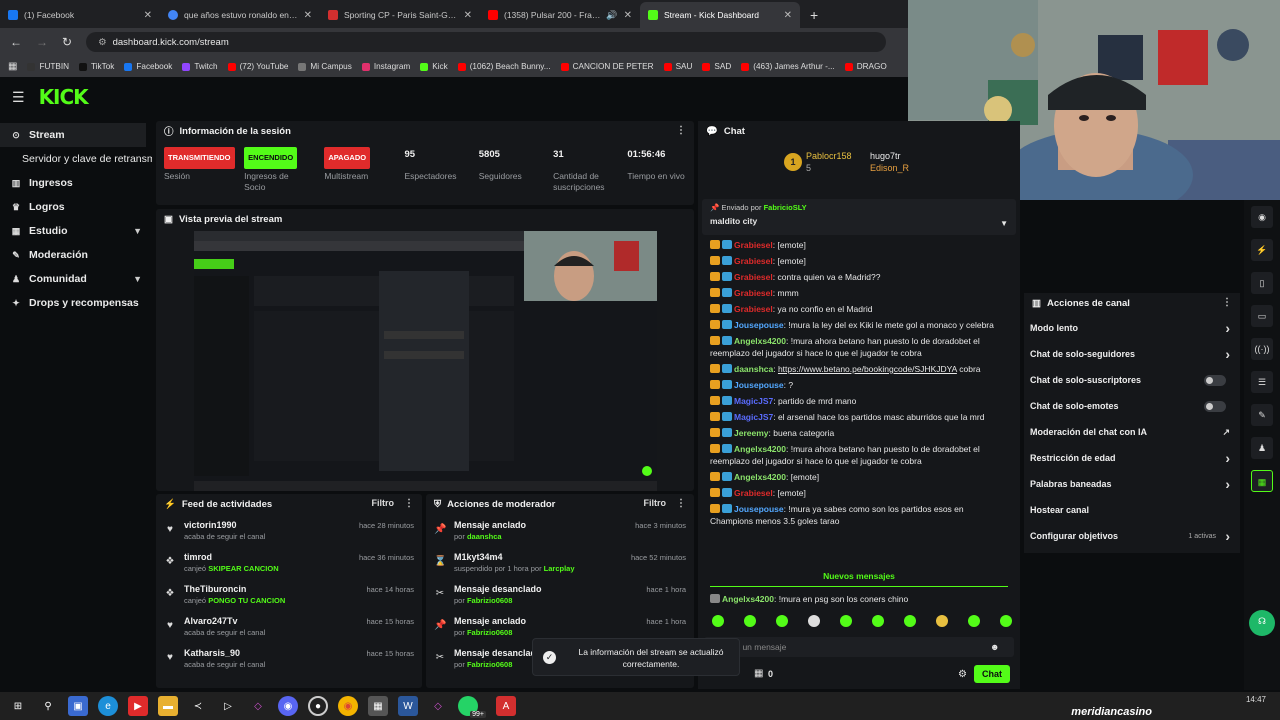  Describe the element at coordinates (138, 706) in the screenshot. I see `app-icon: ▶` at that location.